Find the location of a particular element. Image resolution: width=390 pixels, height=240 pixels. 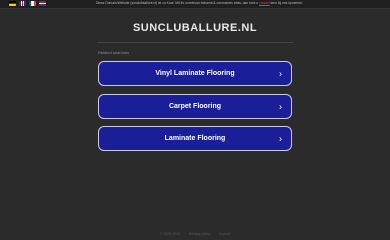

flag-france-icon is located at coordinates (32, 3).